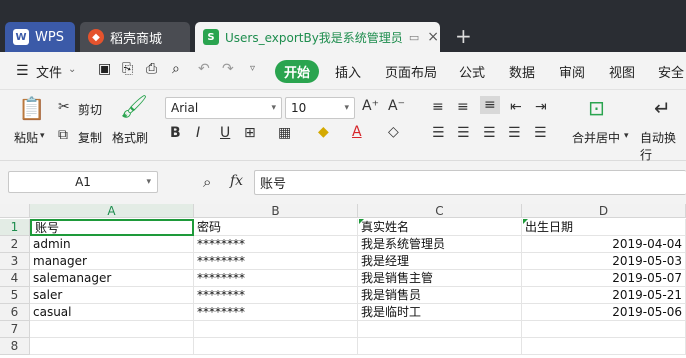 The width and height of the screenshot is (686, 358). I want to click on cell-b4: ********, so click(276, 278).